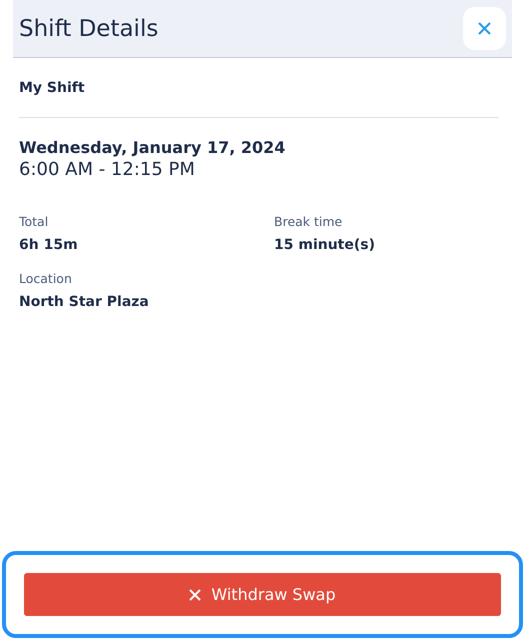  What do you see at coordinates (309, 221) in the screenshot?
I see `detail-label: Break time` at bounding box center [309, 221].